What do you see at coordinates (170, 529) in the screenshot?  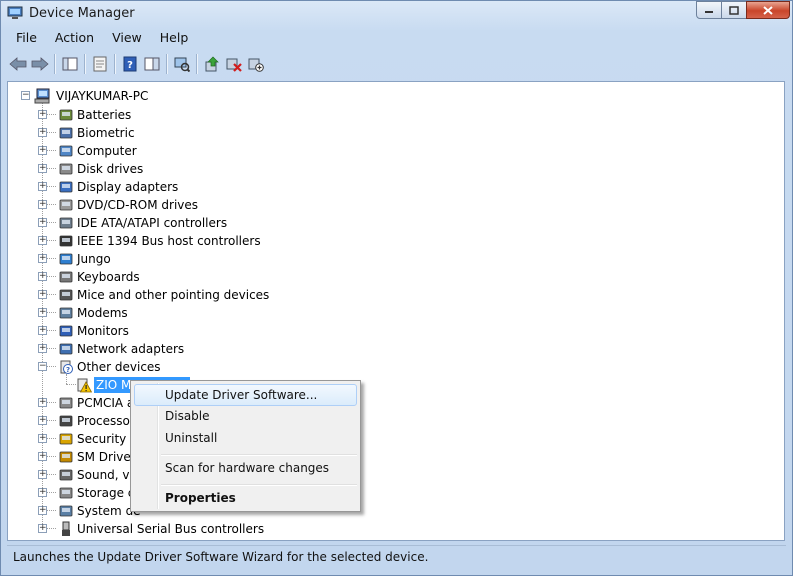 I see `tree-category-label: Universal Serial Bus controllers` at bounding box center [170, 529].